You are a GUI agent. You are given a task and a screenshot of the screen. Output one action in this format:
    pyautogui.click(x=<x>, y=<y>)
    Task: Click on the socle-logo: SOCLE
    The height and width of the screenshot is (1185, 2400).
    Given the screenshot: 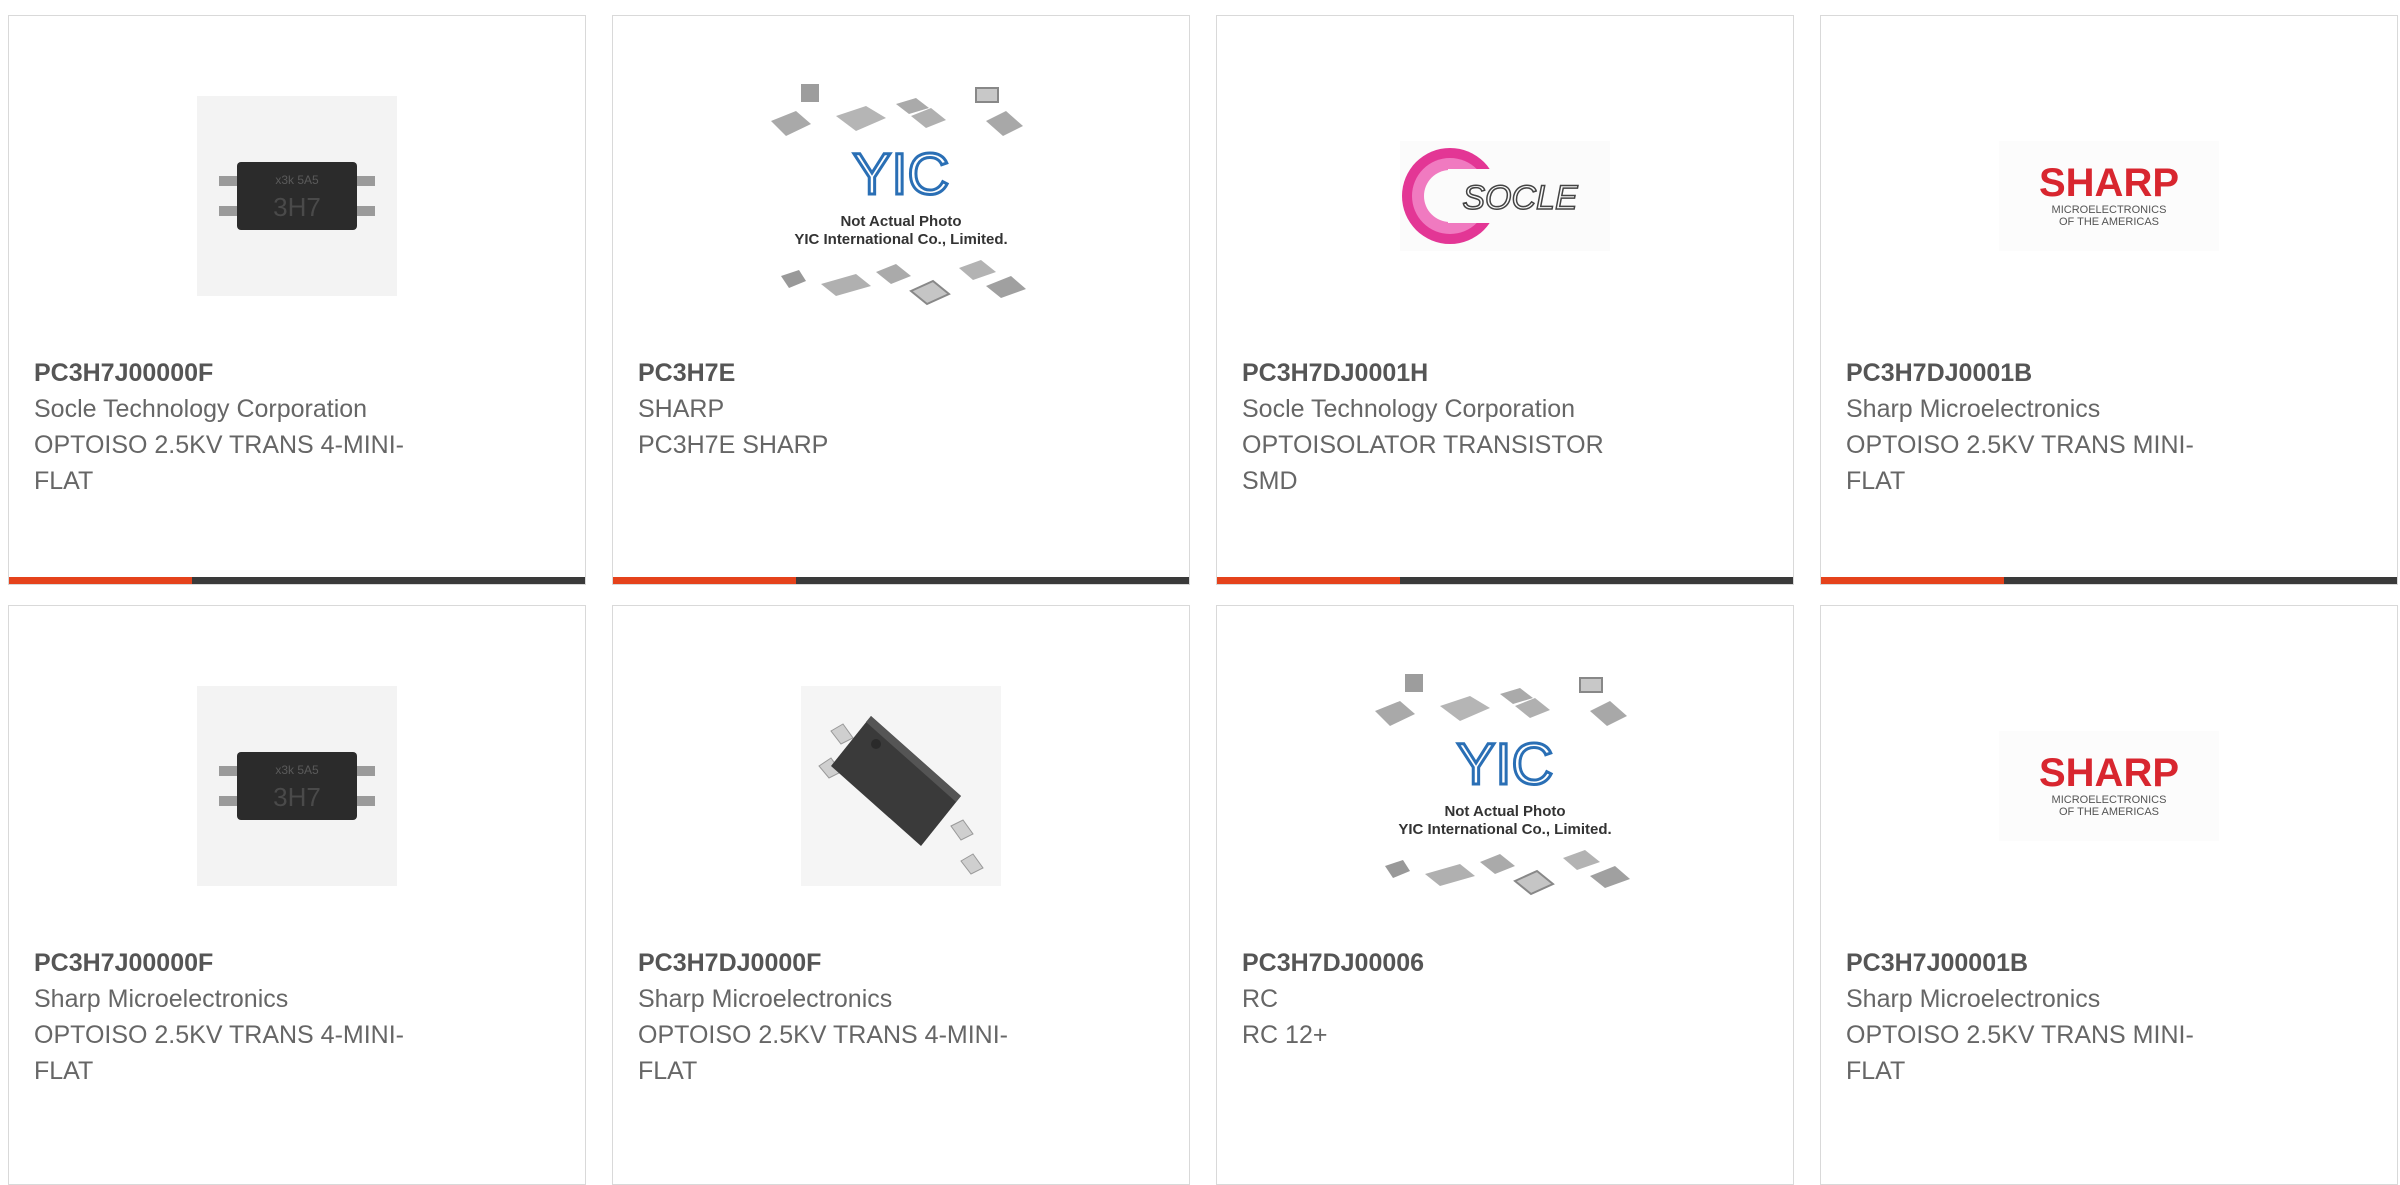 What is the action you would take?
    pyautogui.click(x=1505, y=196)
    